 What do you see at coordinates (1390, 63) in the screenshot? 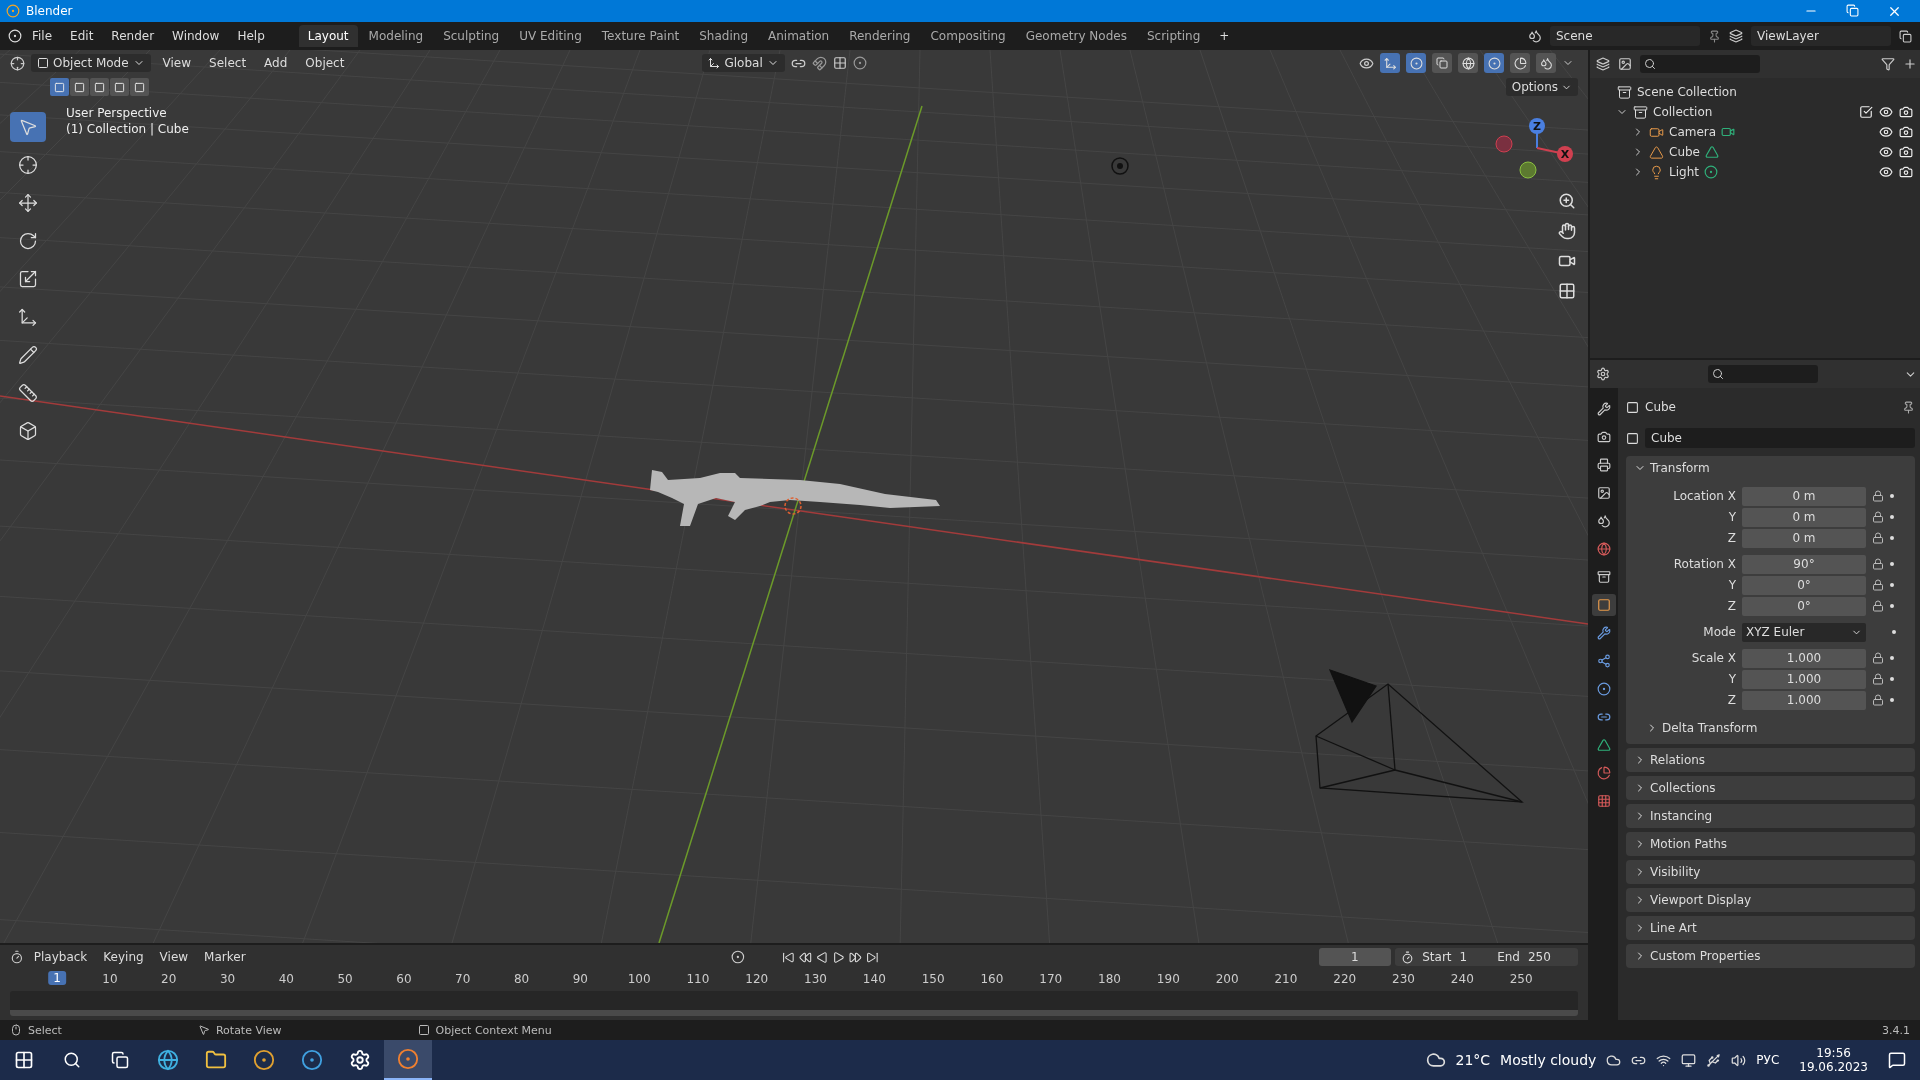
I see `gizmo-toggle` at bounding box center [1390, 63].